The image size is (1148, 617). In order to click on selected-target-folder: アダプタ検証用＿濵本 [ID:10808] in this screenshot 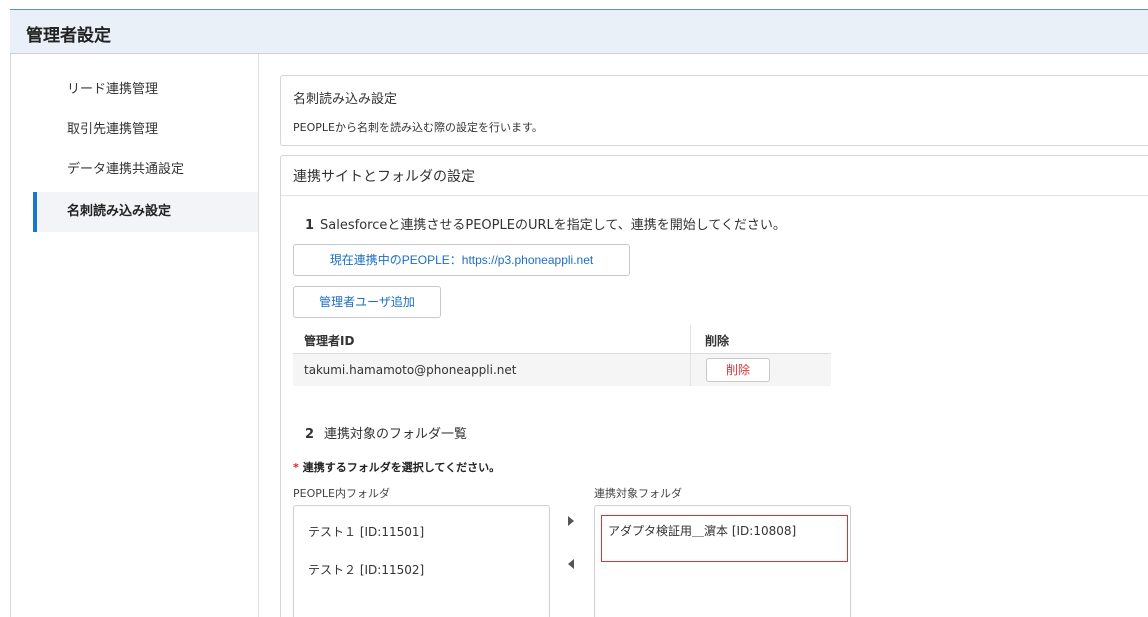, I will do `click(724, 538)`.